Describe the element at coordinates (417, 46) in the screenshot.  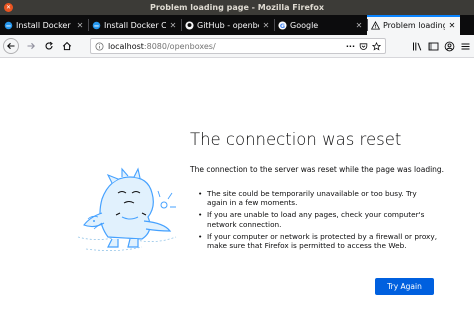
I see `library-icon` at that location.